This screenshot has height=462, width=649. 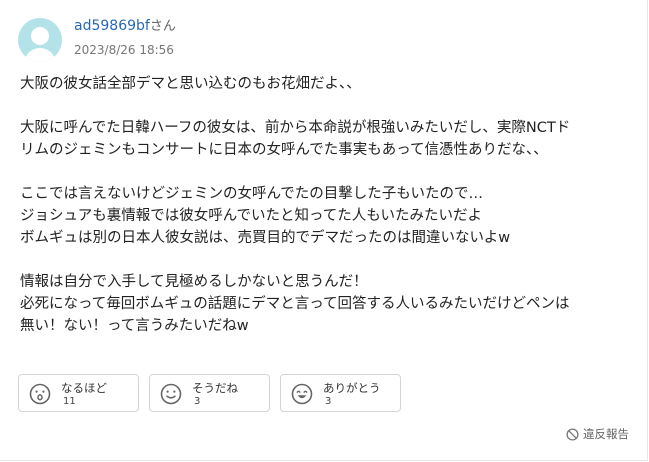 I want to click on reaction-soudane-button: そうだね 3, so click(x=209, y=393).